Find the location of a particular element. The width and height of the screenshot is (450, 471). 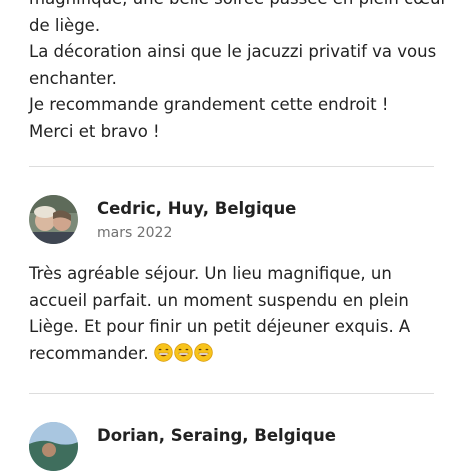

review-line: Je recommande grandement cette endroit ! is located at coordinates (209, 104).